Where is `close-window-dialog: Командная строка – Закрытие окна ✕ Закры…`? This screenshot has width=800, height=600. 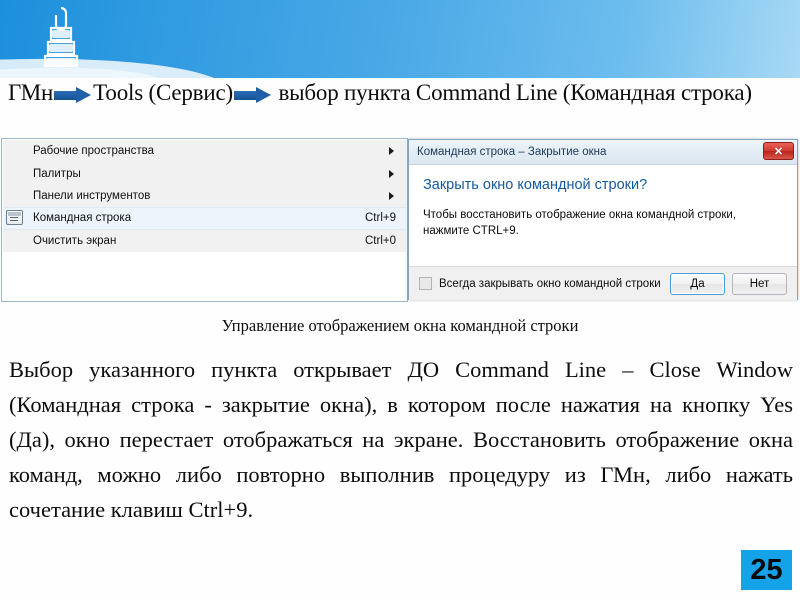
close-window-dialog: Командная строка – Закрытие окна ✕ Закры… is located at coordinates (603, 219).